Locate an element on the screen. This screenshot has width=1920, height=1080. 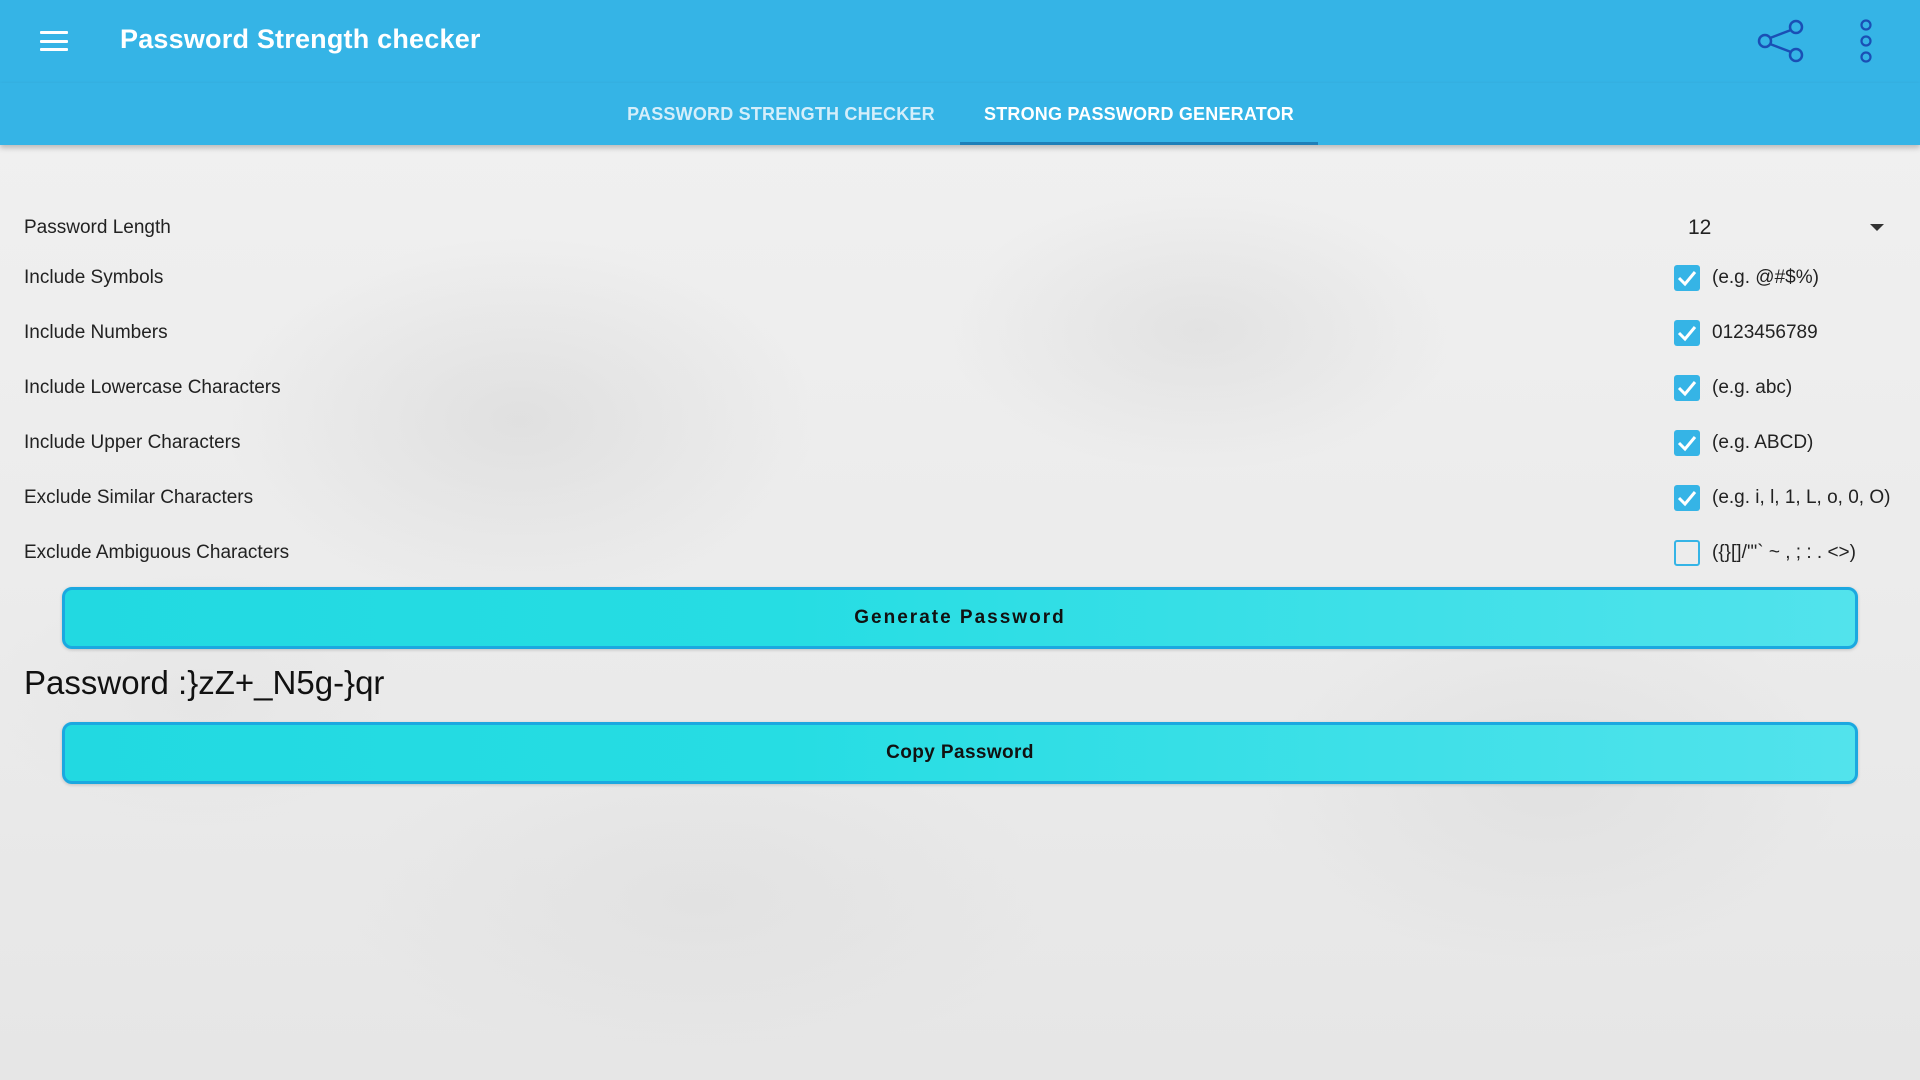
include-symbols-label: Include Symbols is located at coordinates (94, 277).